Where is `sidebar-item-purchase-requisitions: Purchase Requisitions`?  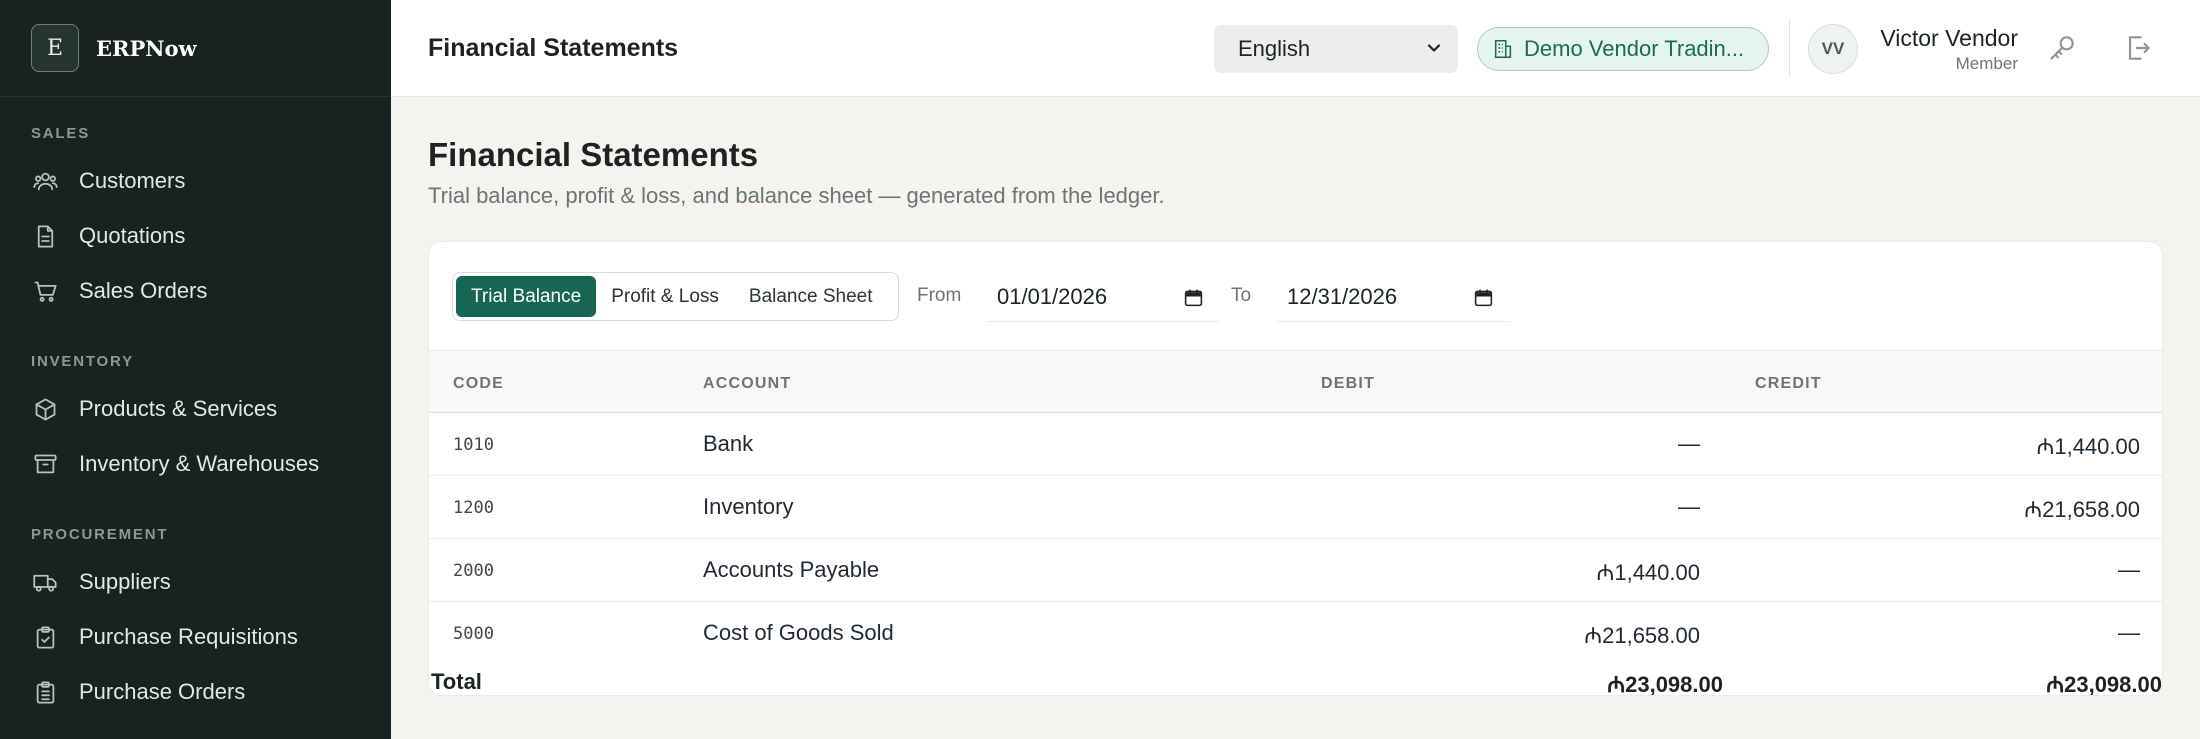 sidebar-item-purchase-requisitions: Purchase Requisitions is located at coordinates (164, 637).